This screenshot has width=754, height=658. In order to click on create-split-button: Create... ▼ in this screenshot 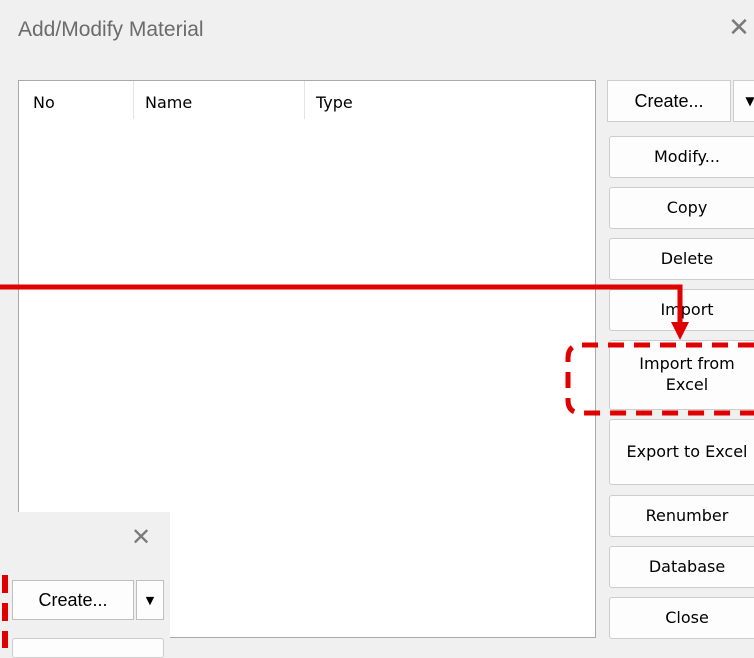, I will do `click(680, 101)`.